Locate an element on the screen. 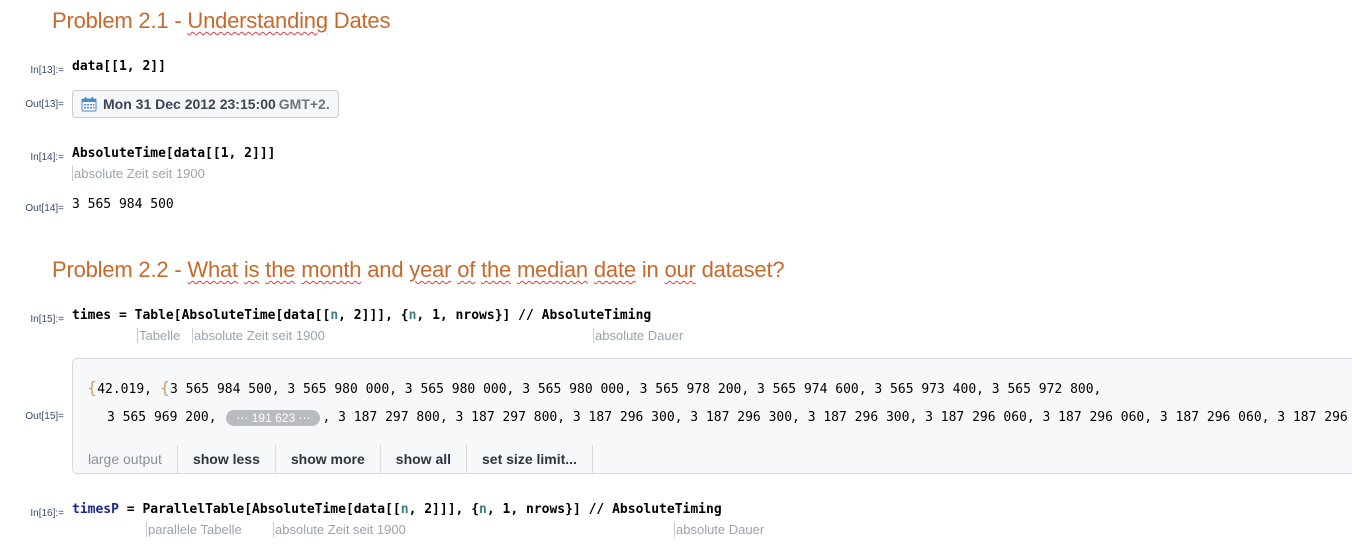 Image resolution: width=1352 pixels, height=549 pixels. output-label-15: Out[15]= is located at coordinates (44, 416).